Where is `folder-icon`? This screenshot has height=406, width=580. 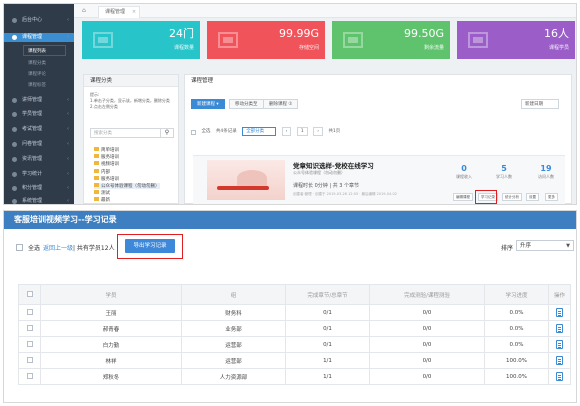
folder-icon is located at coordinates (96, 192).